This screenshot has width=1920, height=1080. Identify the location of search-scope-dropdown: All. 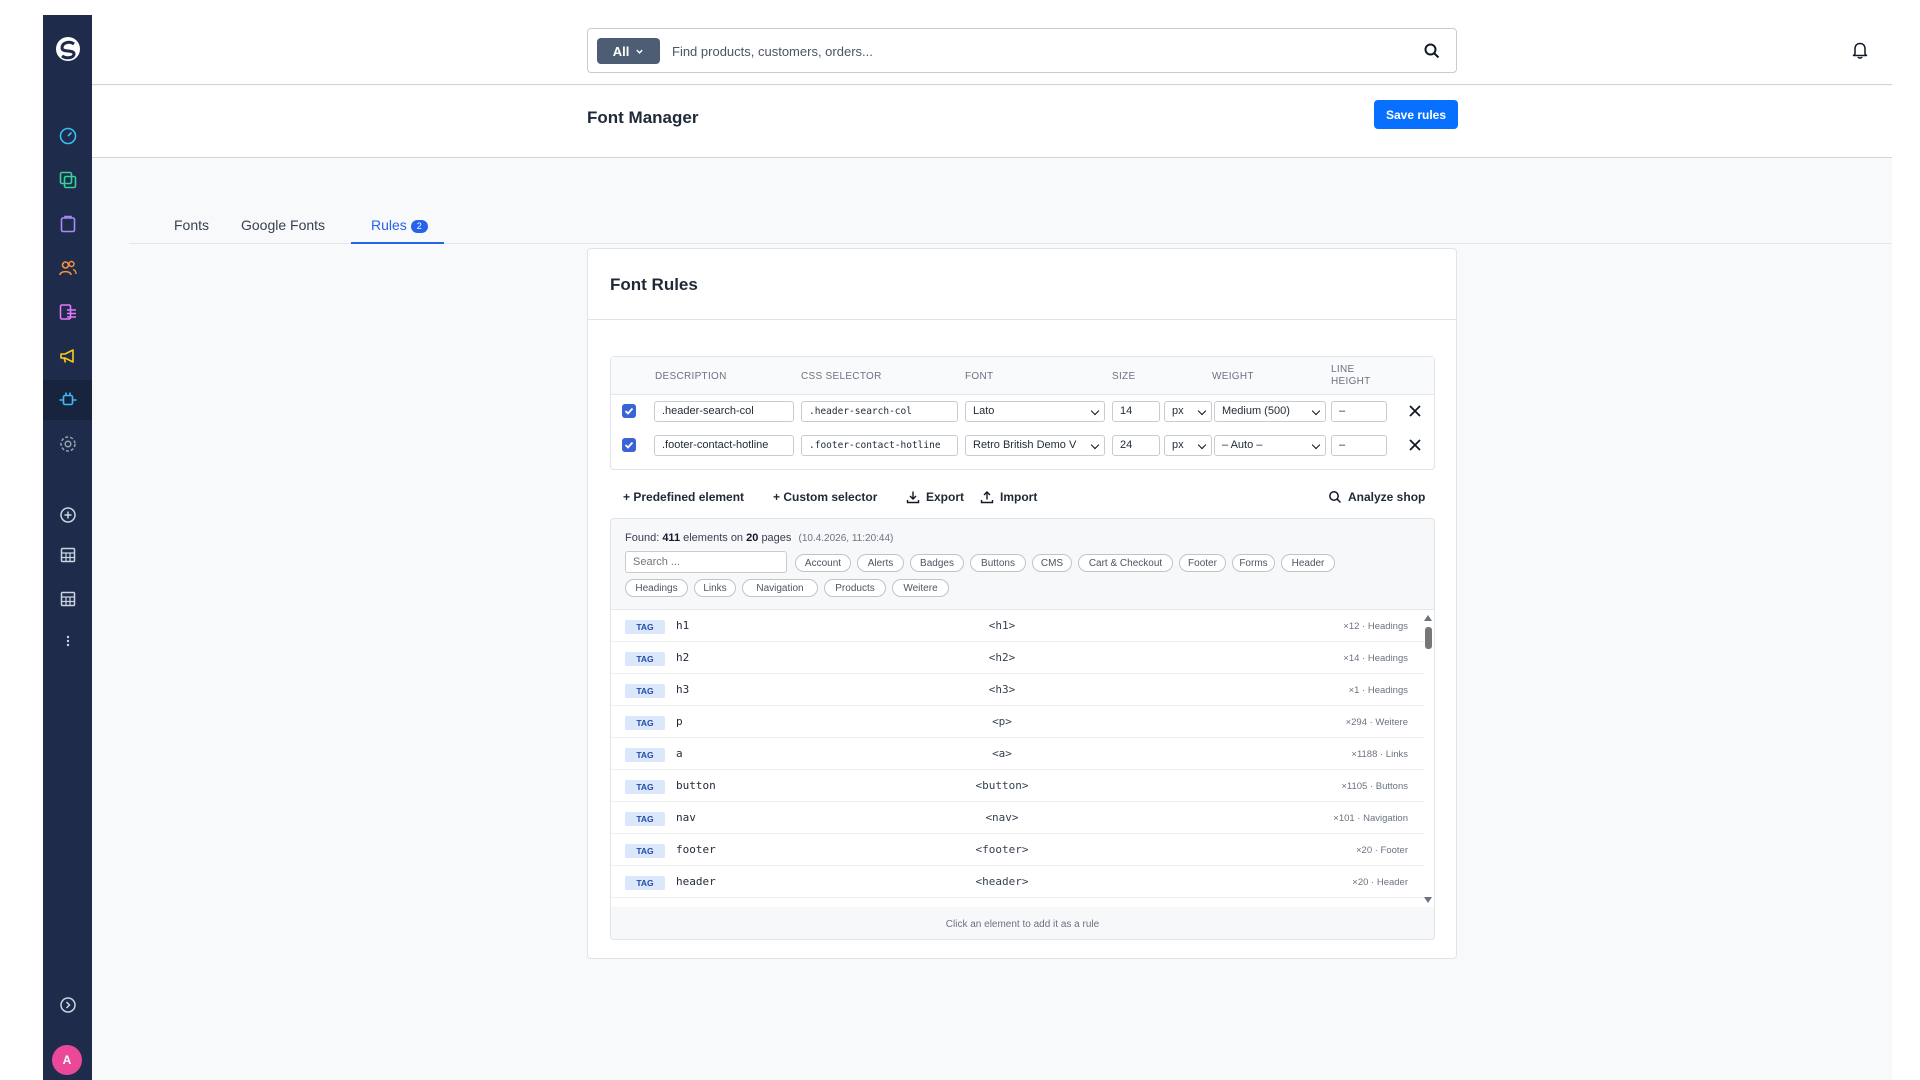
(628, 51).